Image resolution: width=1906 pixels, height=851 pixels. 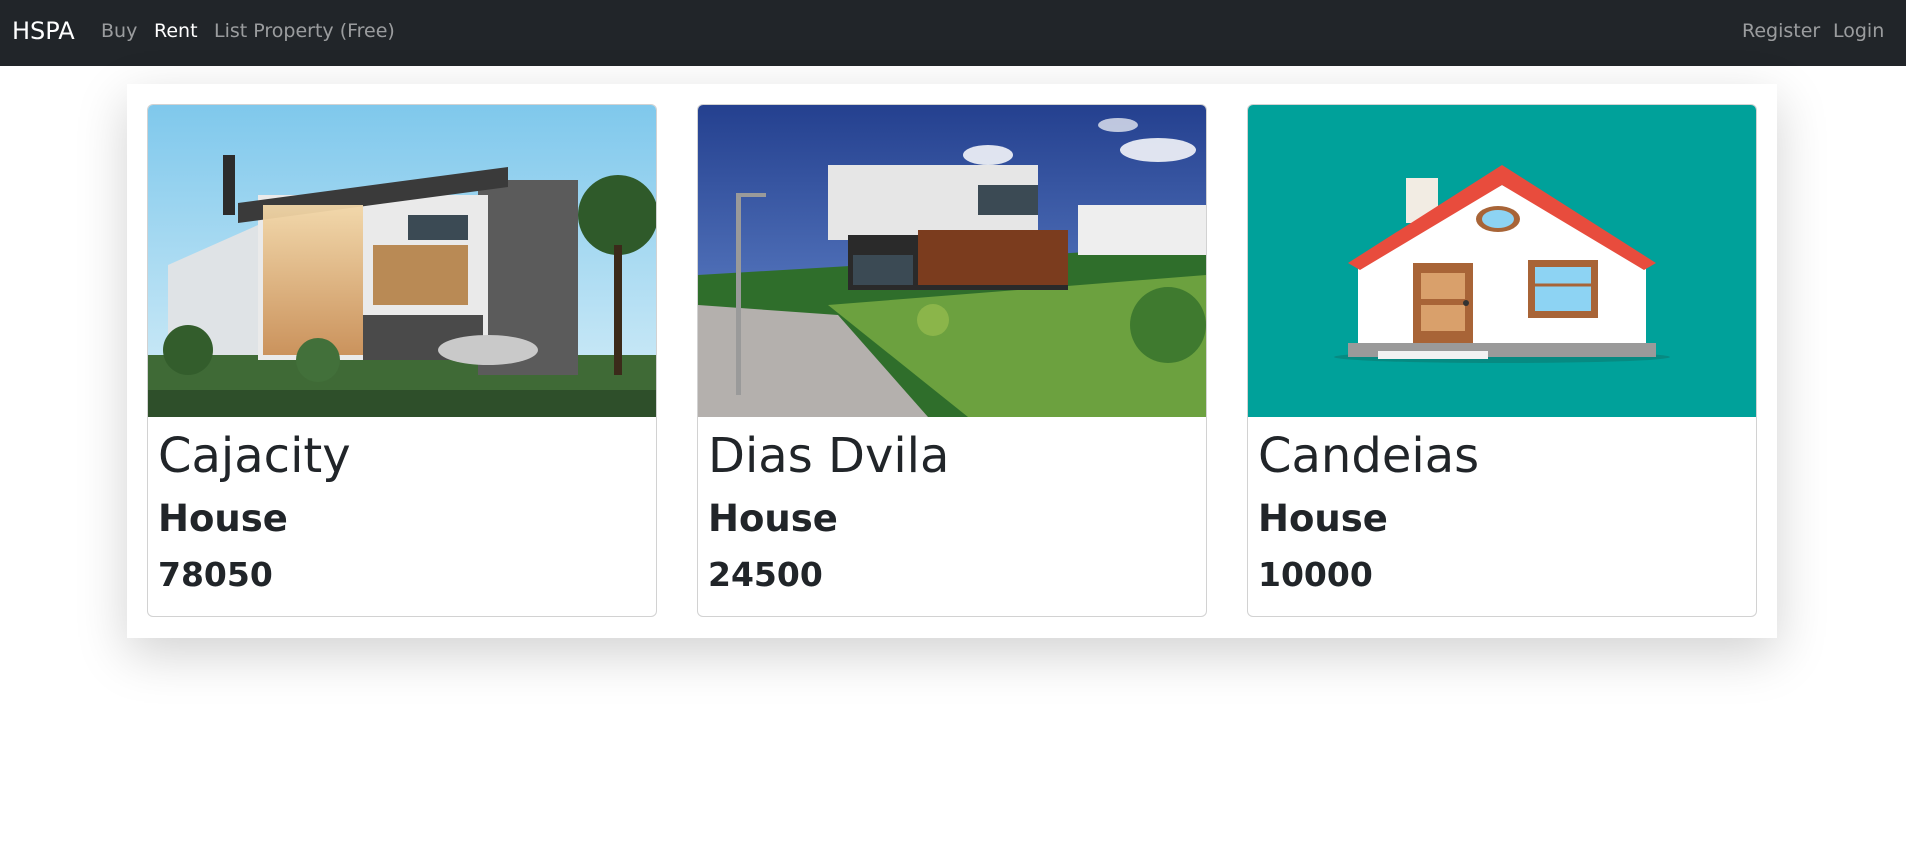 What do you see at coordinates (43, 31) in the screenshot?
I see `brand-logo-link: HSPA` at bounding box center [43, 31].